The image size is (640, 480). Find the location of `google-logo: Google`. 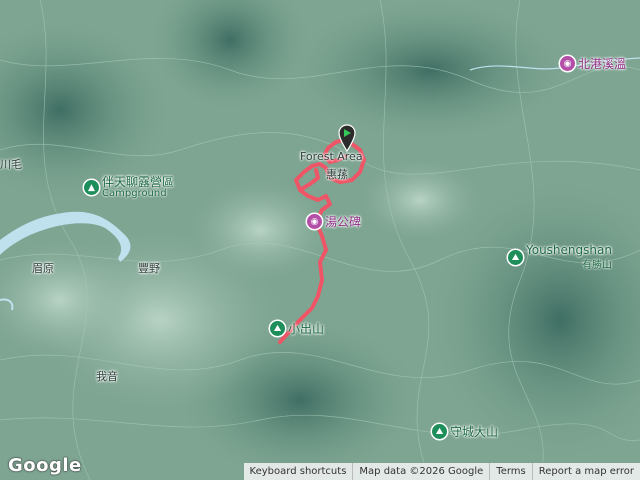

google-logo: Google is located at coordinates (45, 465).